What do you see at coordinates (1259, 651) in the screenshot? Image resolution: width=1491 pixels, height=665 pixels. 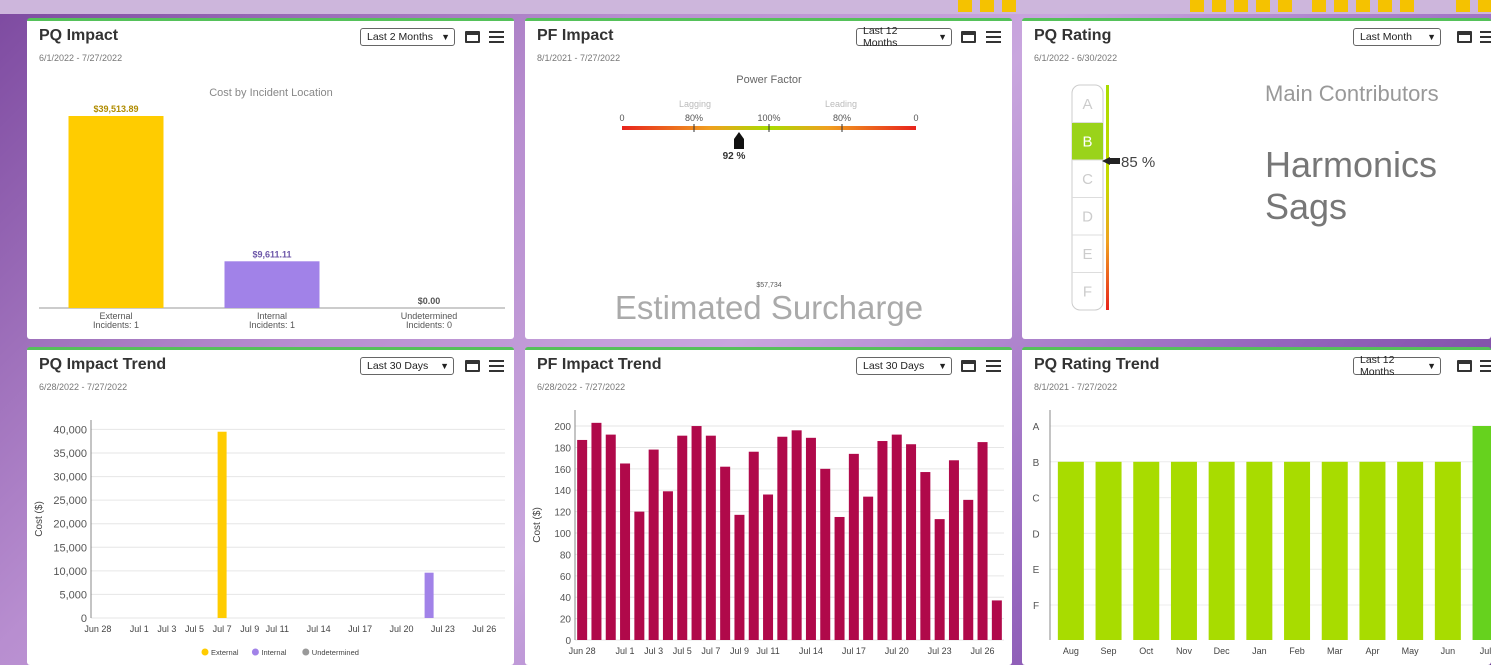 I see `x-tick-label: Jan` at bounding box center [1259, 651].